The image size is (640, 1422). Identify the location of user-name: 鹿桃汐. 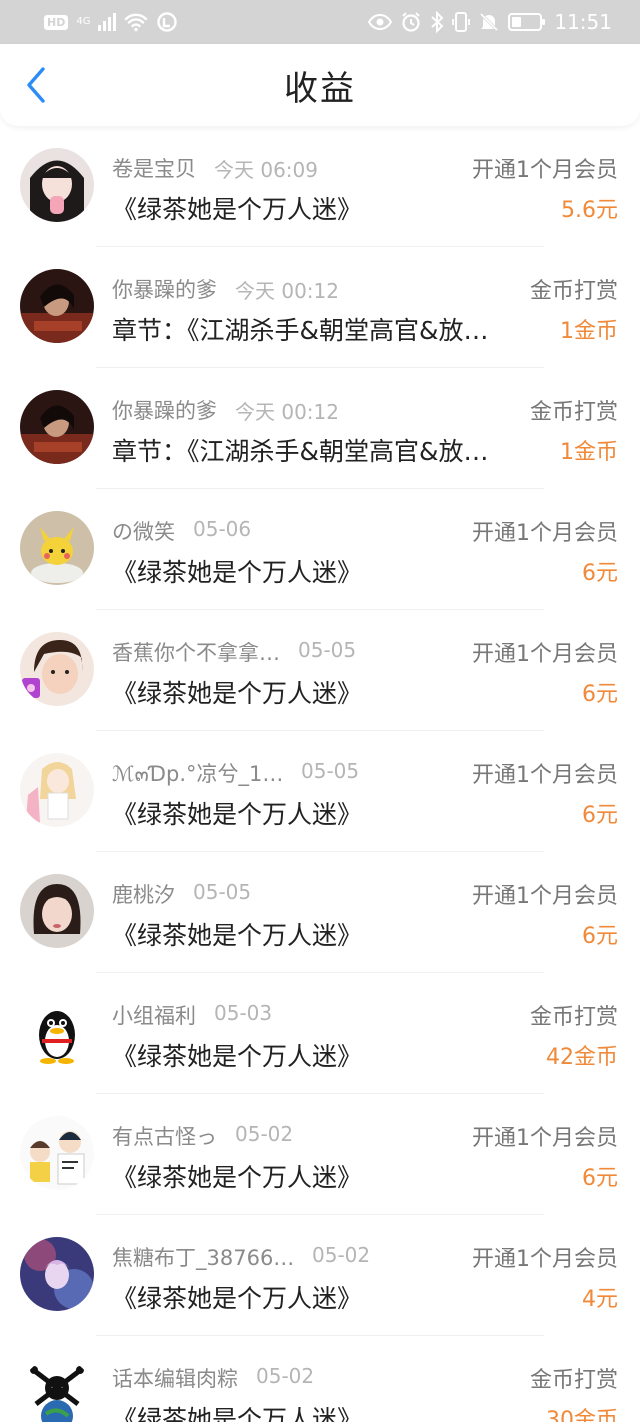
(143, 895).